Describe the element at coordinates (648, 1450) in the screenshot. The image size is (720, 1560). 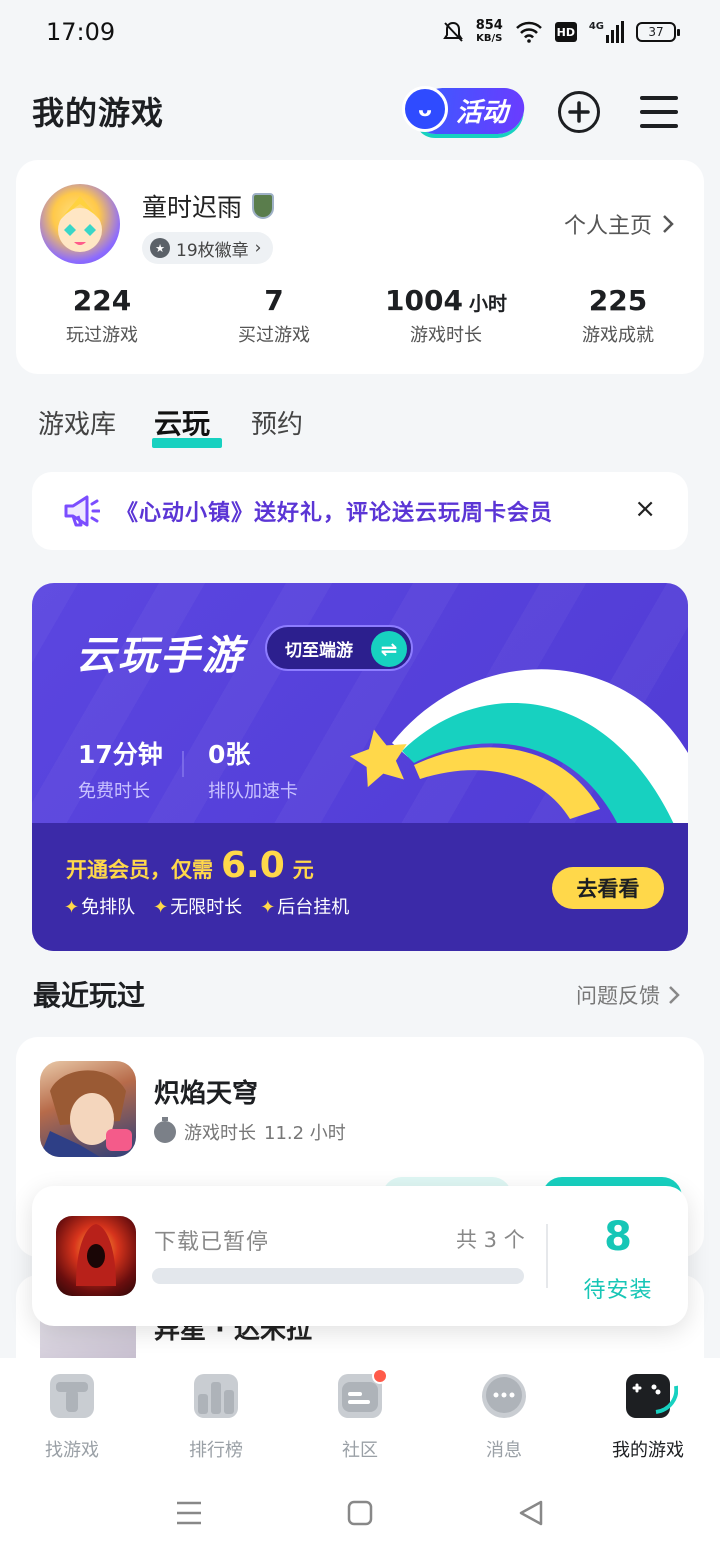
I see `nav-label: 我的游戏` at that location.